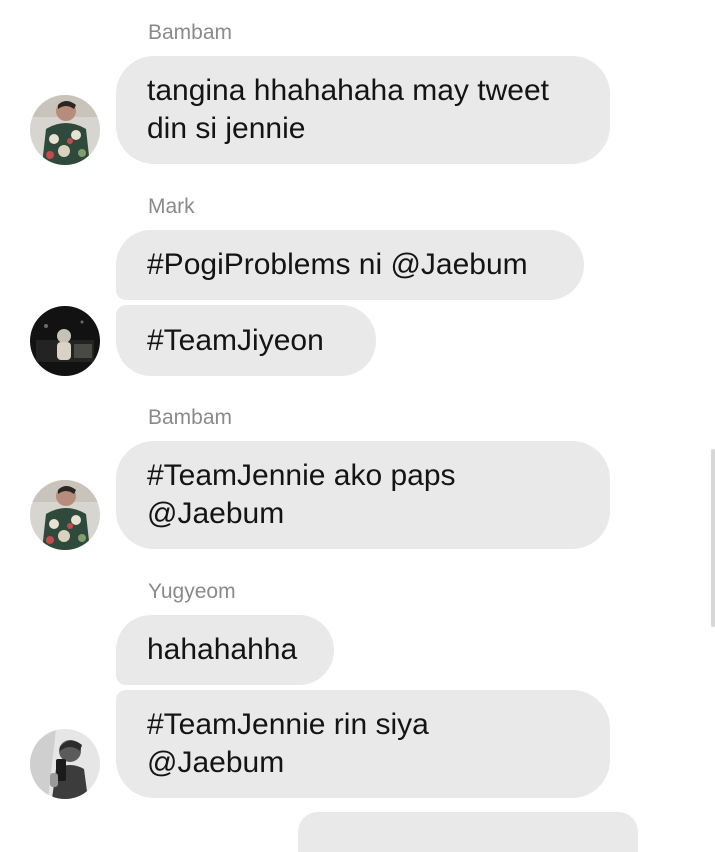 The image size is (715, 852). I want to click on sender-name: Yugyeom, so click(192, 591).